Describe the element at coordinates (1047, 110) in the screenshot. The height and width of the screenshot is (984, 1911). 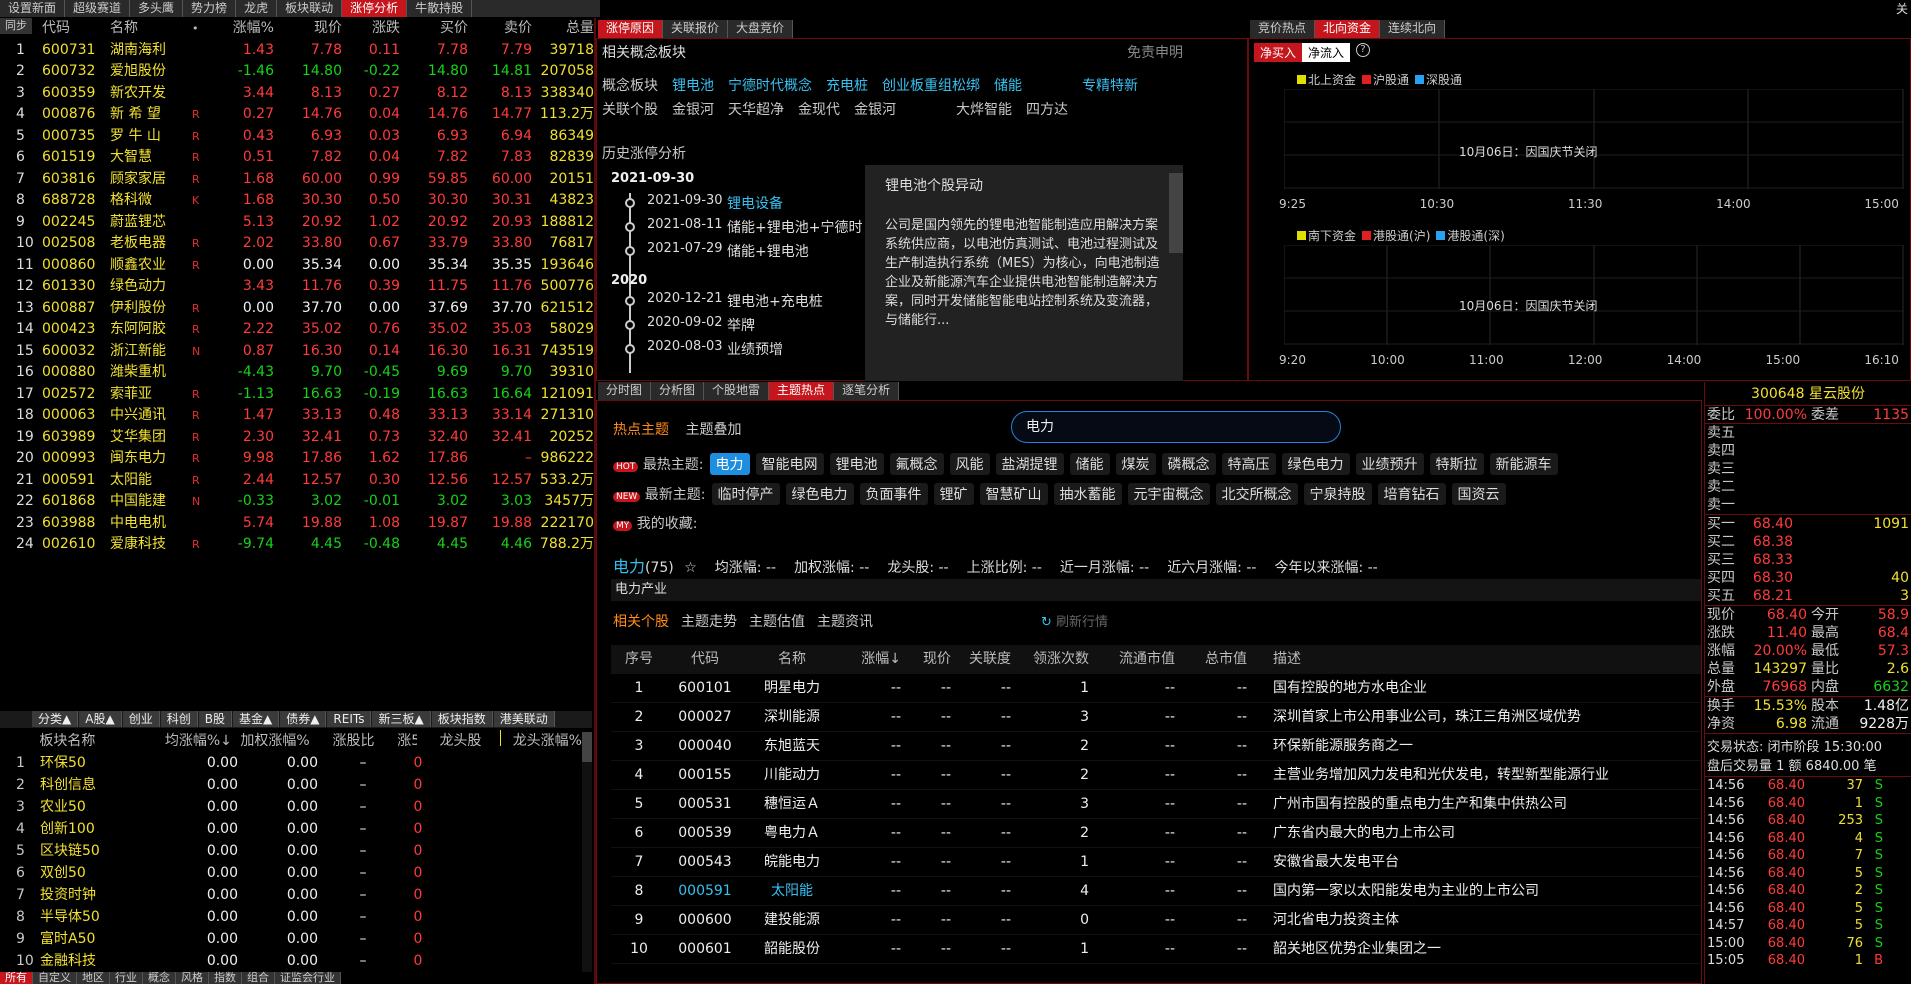
I see `related-stock: 四方达` at that location.